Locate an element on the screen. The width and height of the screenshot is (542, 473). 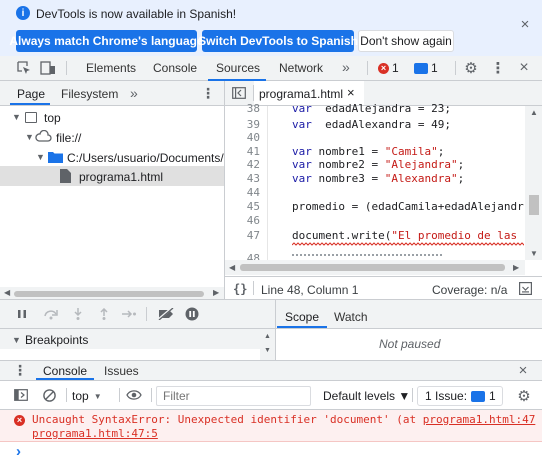
inspect-element-icon is located at coordinates (24, 68).